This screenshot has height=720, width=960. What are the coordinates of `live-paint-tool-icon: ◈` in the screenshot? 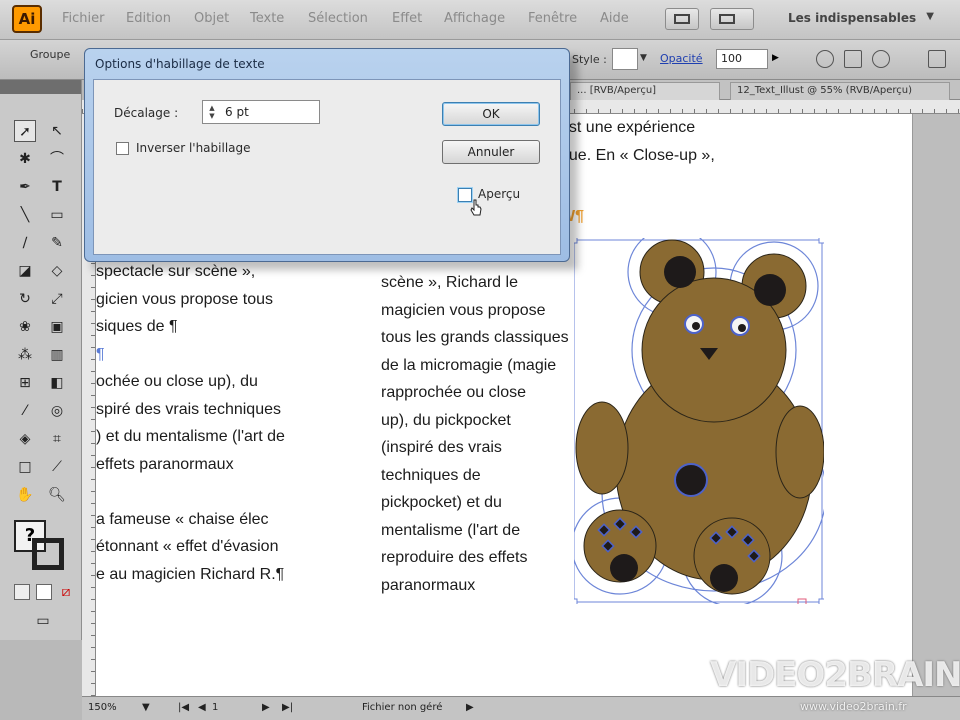 It's located at (25, 439).